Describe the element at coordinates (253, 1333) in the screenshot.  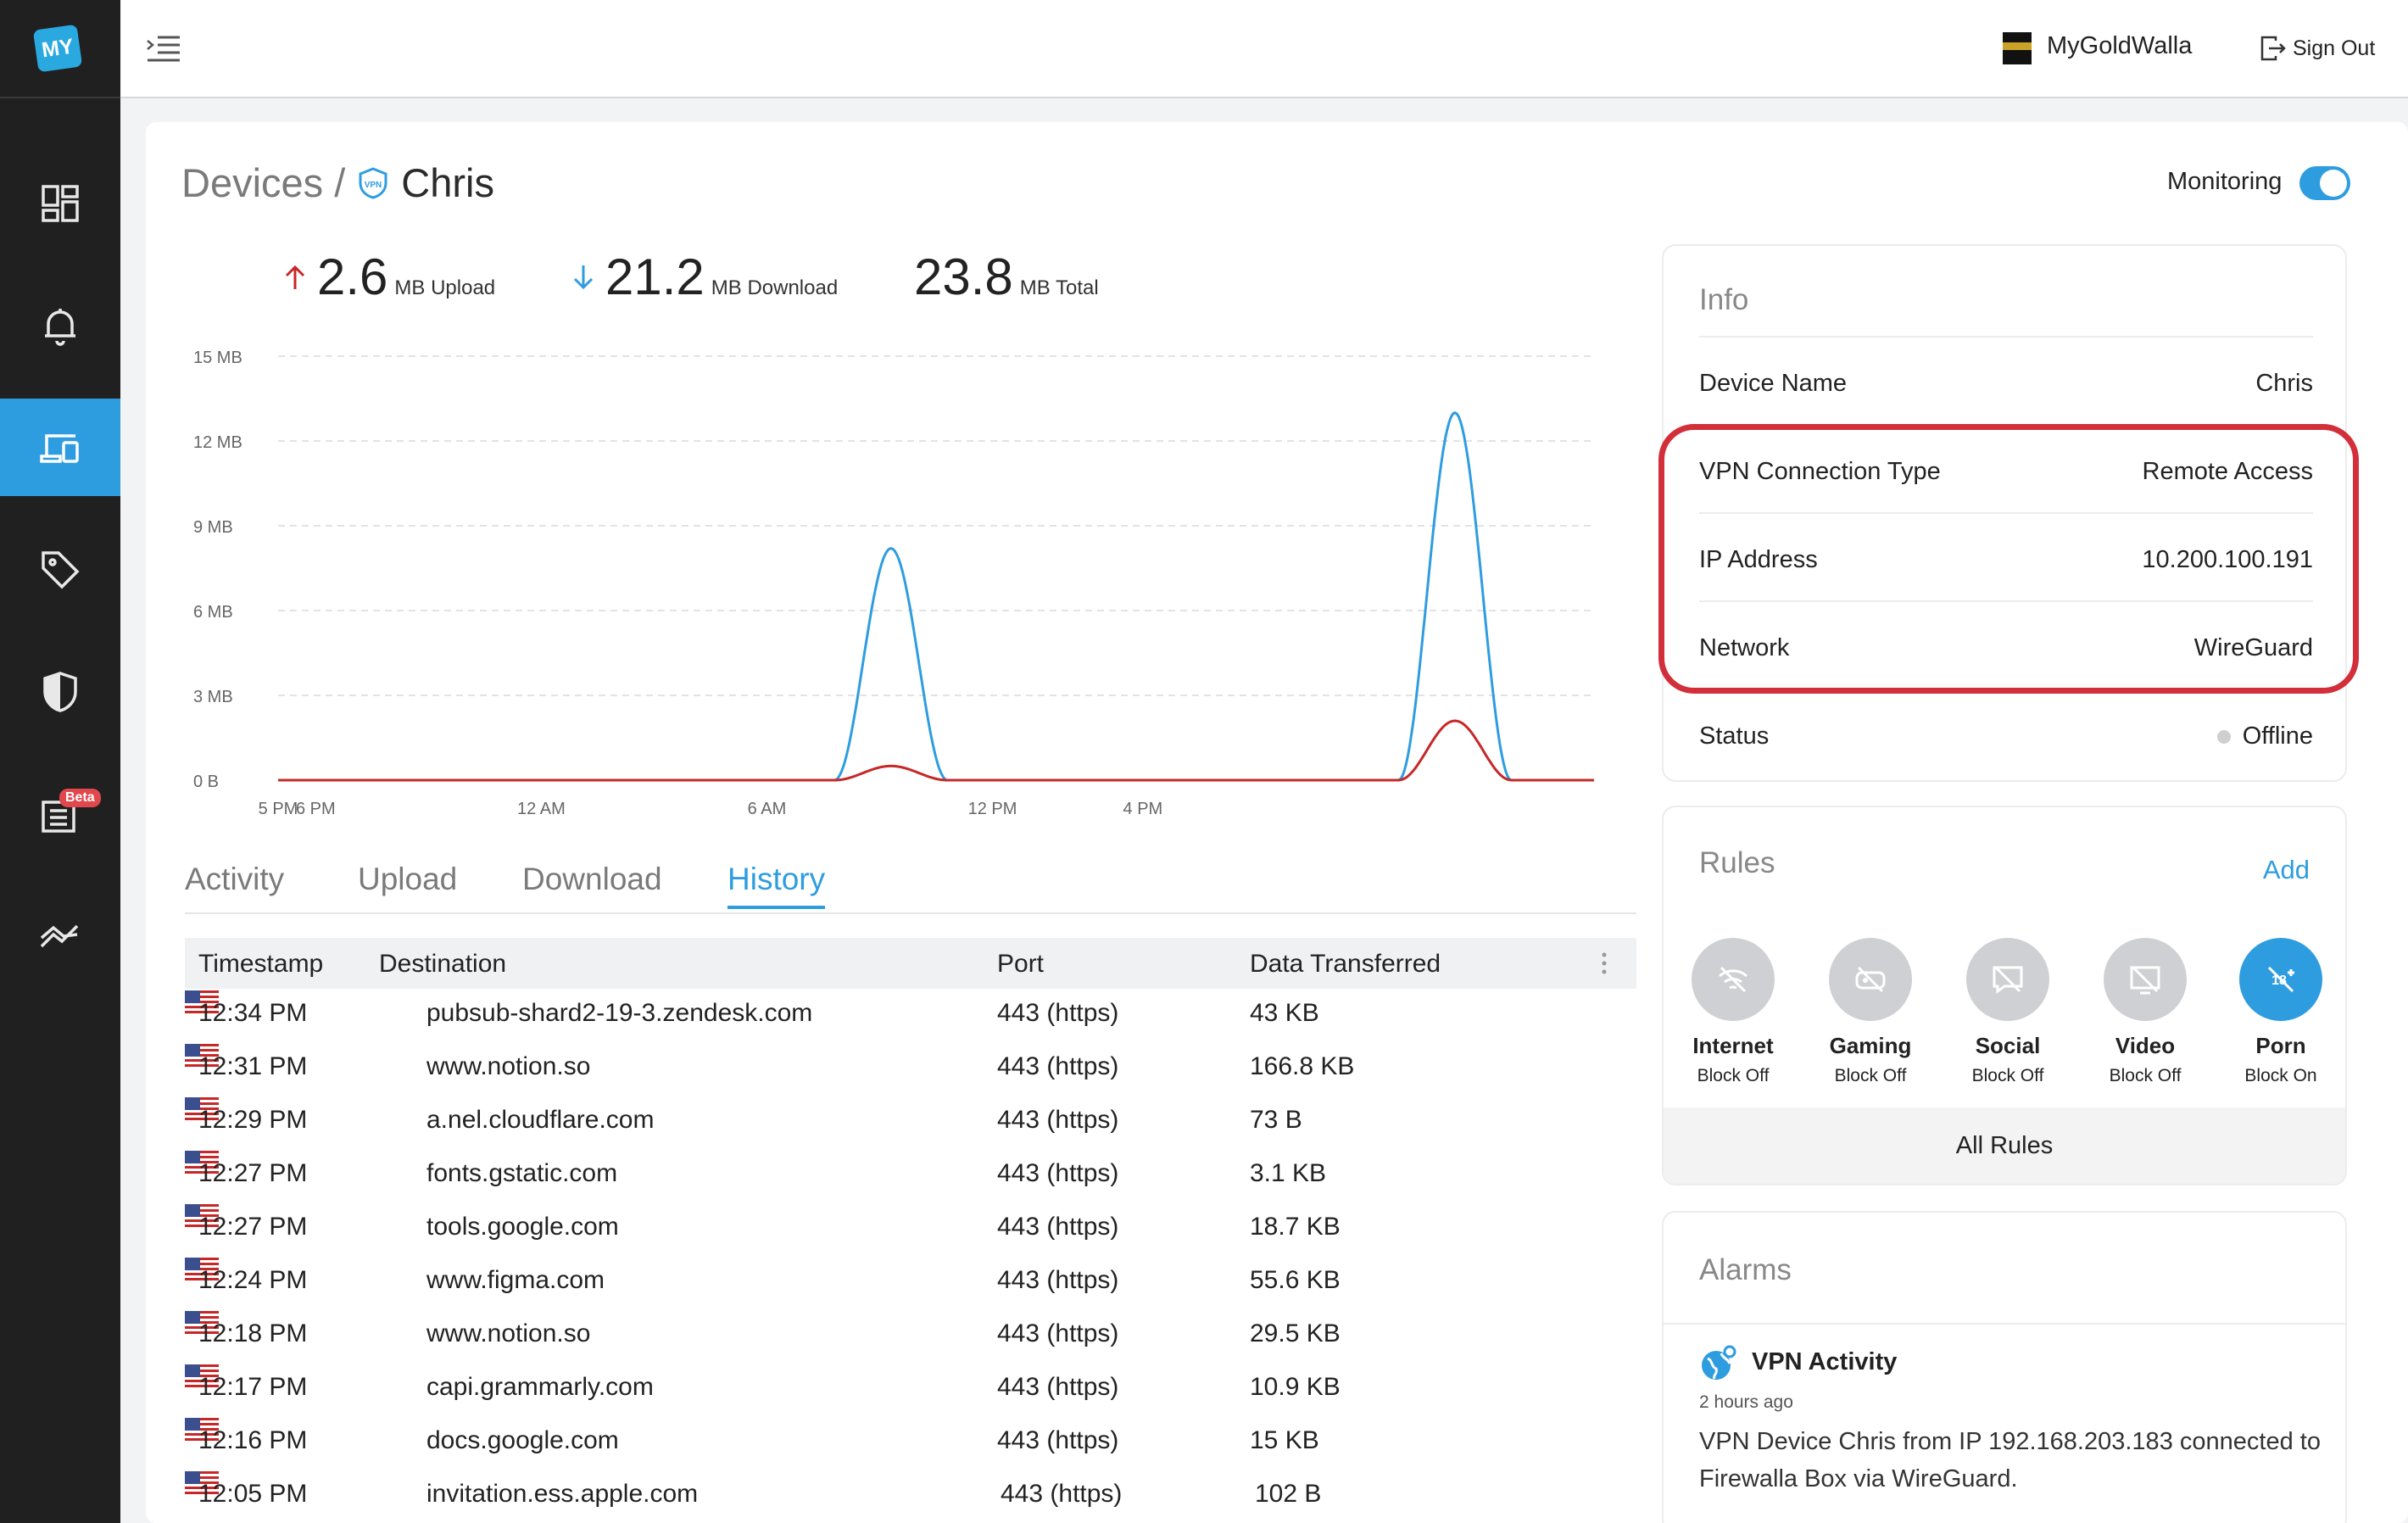
I see `cell-timestamp: 12:18 PM` at that location.